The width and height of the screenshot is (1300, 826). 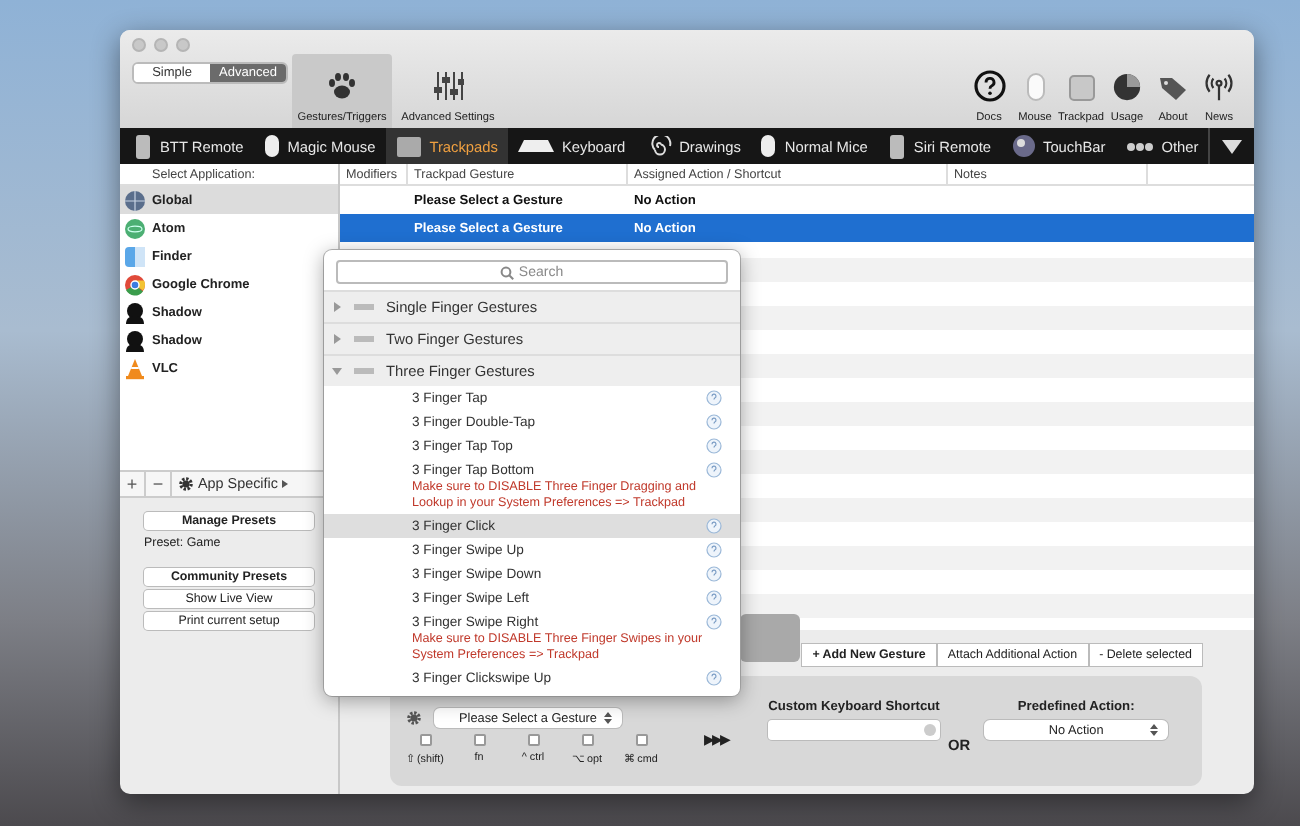 I want to click on clear-icon, so click(x=930, y=730).